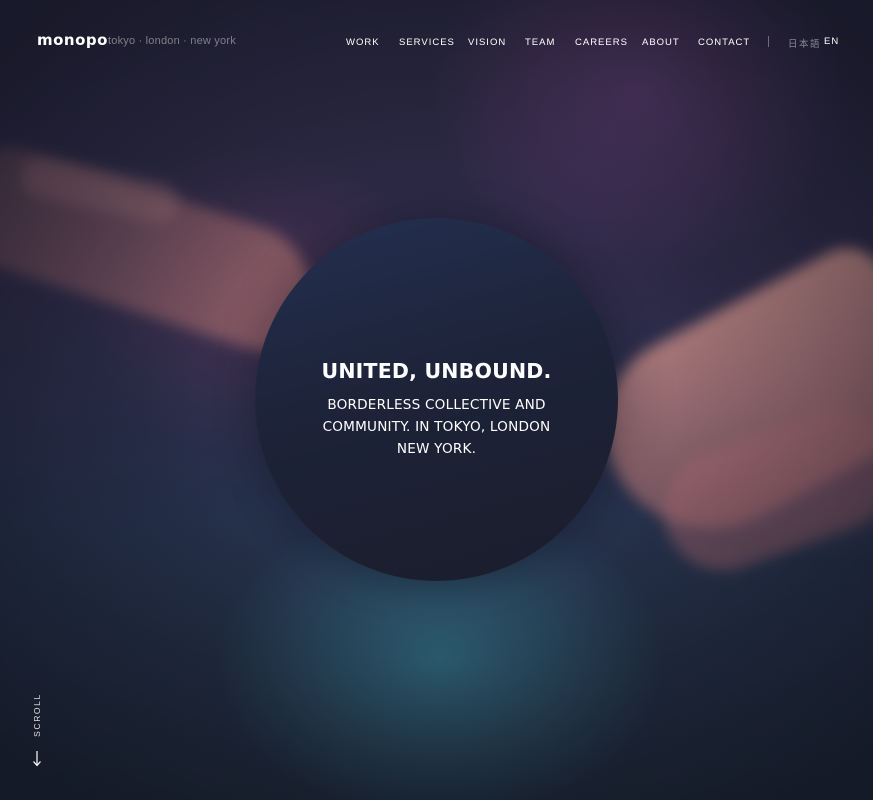  Describe the element at coordinates (724, 42) in the screenshot. I see `nav-item-contact: CONTACT` at that location.